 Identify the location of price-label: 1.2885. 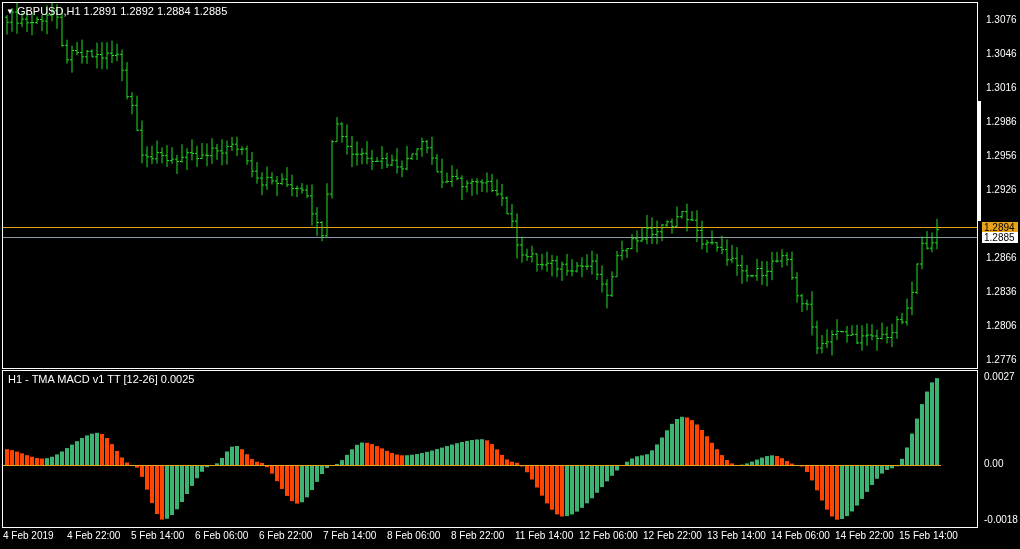
(1000, 238).